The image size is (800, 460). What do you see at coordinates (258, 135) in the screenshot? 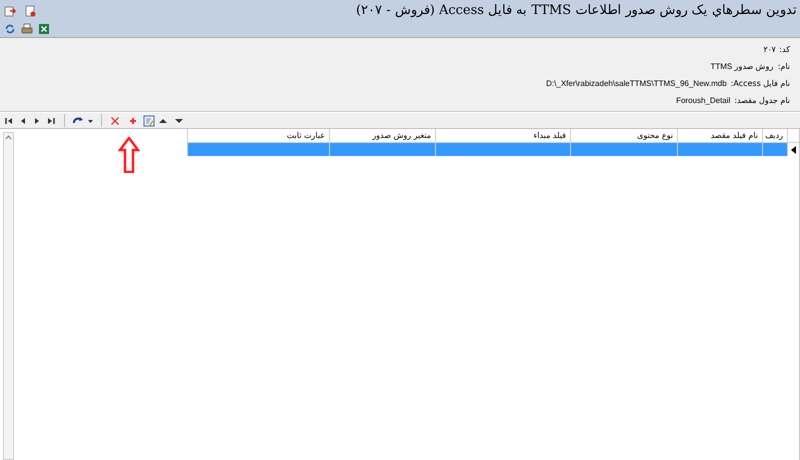
I see `column-header: عبارت ثابت` at bounding box center [258, 135].